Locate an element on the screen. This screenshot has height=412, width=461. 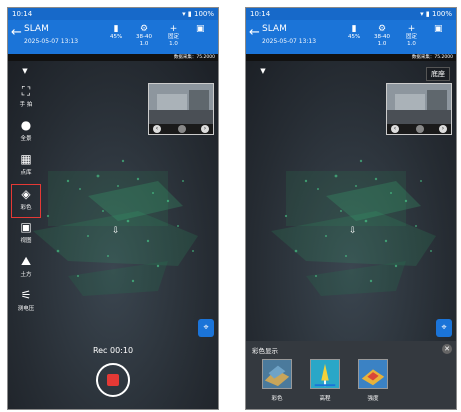
recording-timer: Rec 00:10 is located at coordinates (113, 350).